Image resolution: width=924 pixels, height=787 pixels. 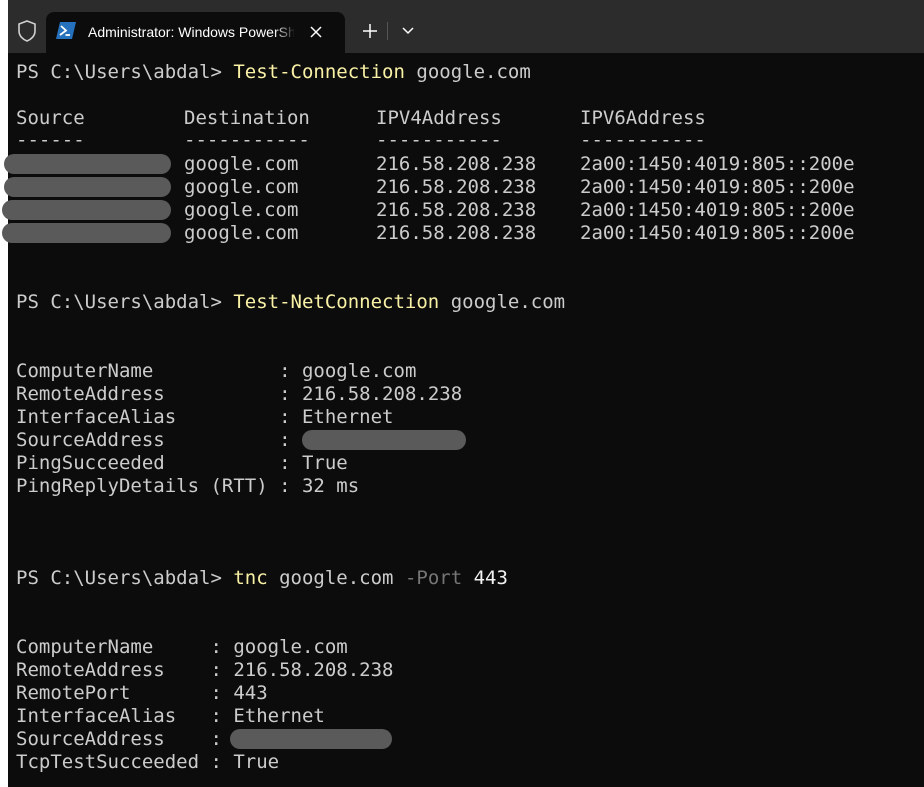 I want to click on column-header: IPV6Address, so click(x=643, y=118).